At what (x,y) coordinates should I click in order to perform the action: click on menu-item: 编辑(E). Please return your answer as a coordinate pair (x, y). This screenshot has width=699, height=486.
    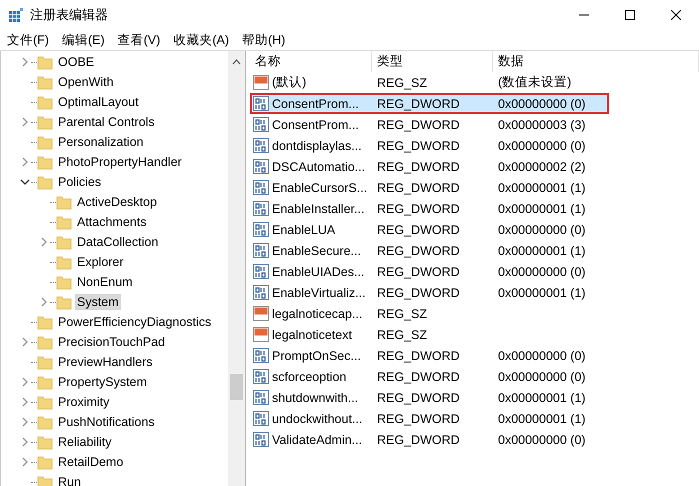
    Looking at the image, I should click on (84, 40).